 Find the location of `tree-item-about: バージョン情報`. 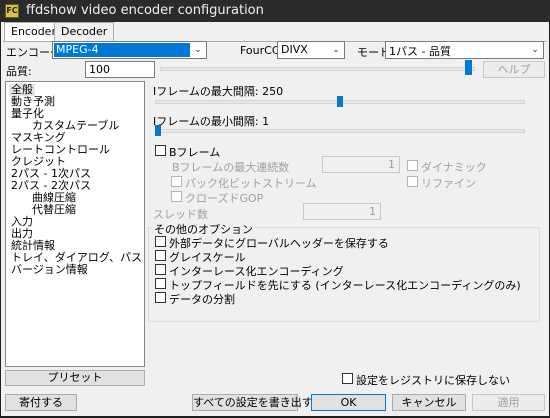

tree-item-about: バージョン情報 is located at coordinates (49, 270).